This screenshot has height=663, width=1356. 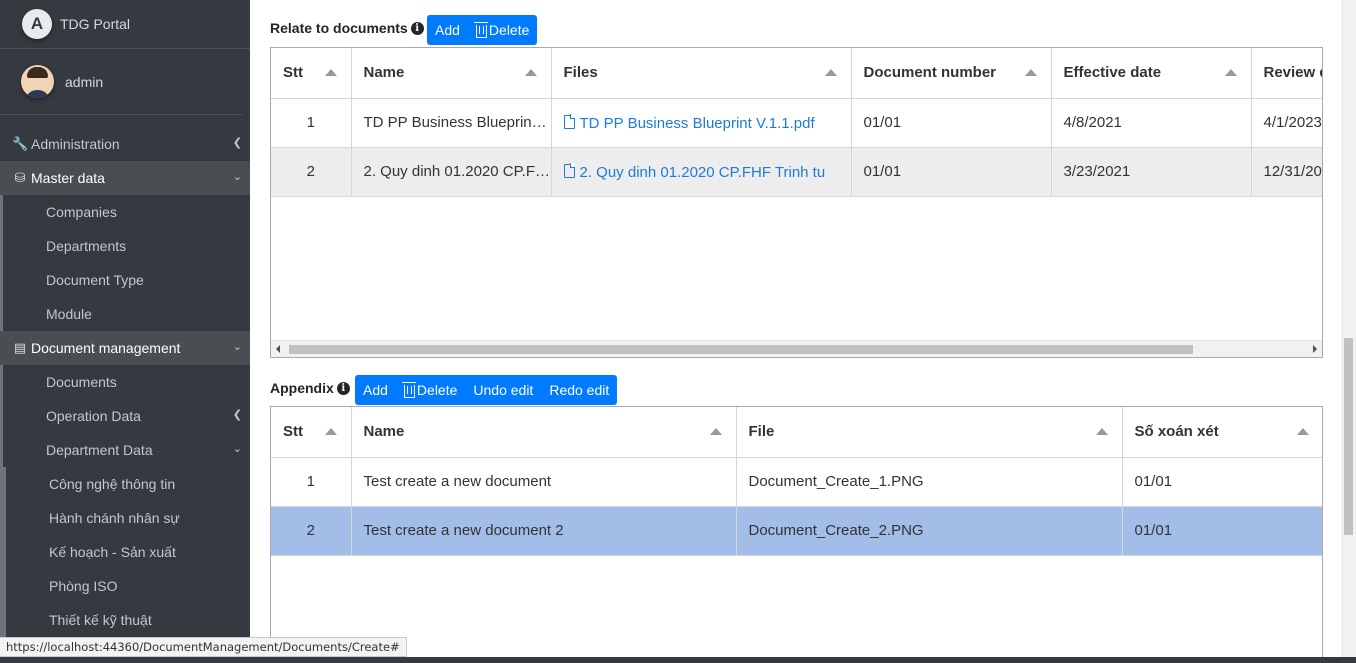 I want to click on cell-file: Document_Create_1.PNG, so click(x=929, y=482).